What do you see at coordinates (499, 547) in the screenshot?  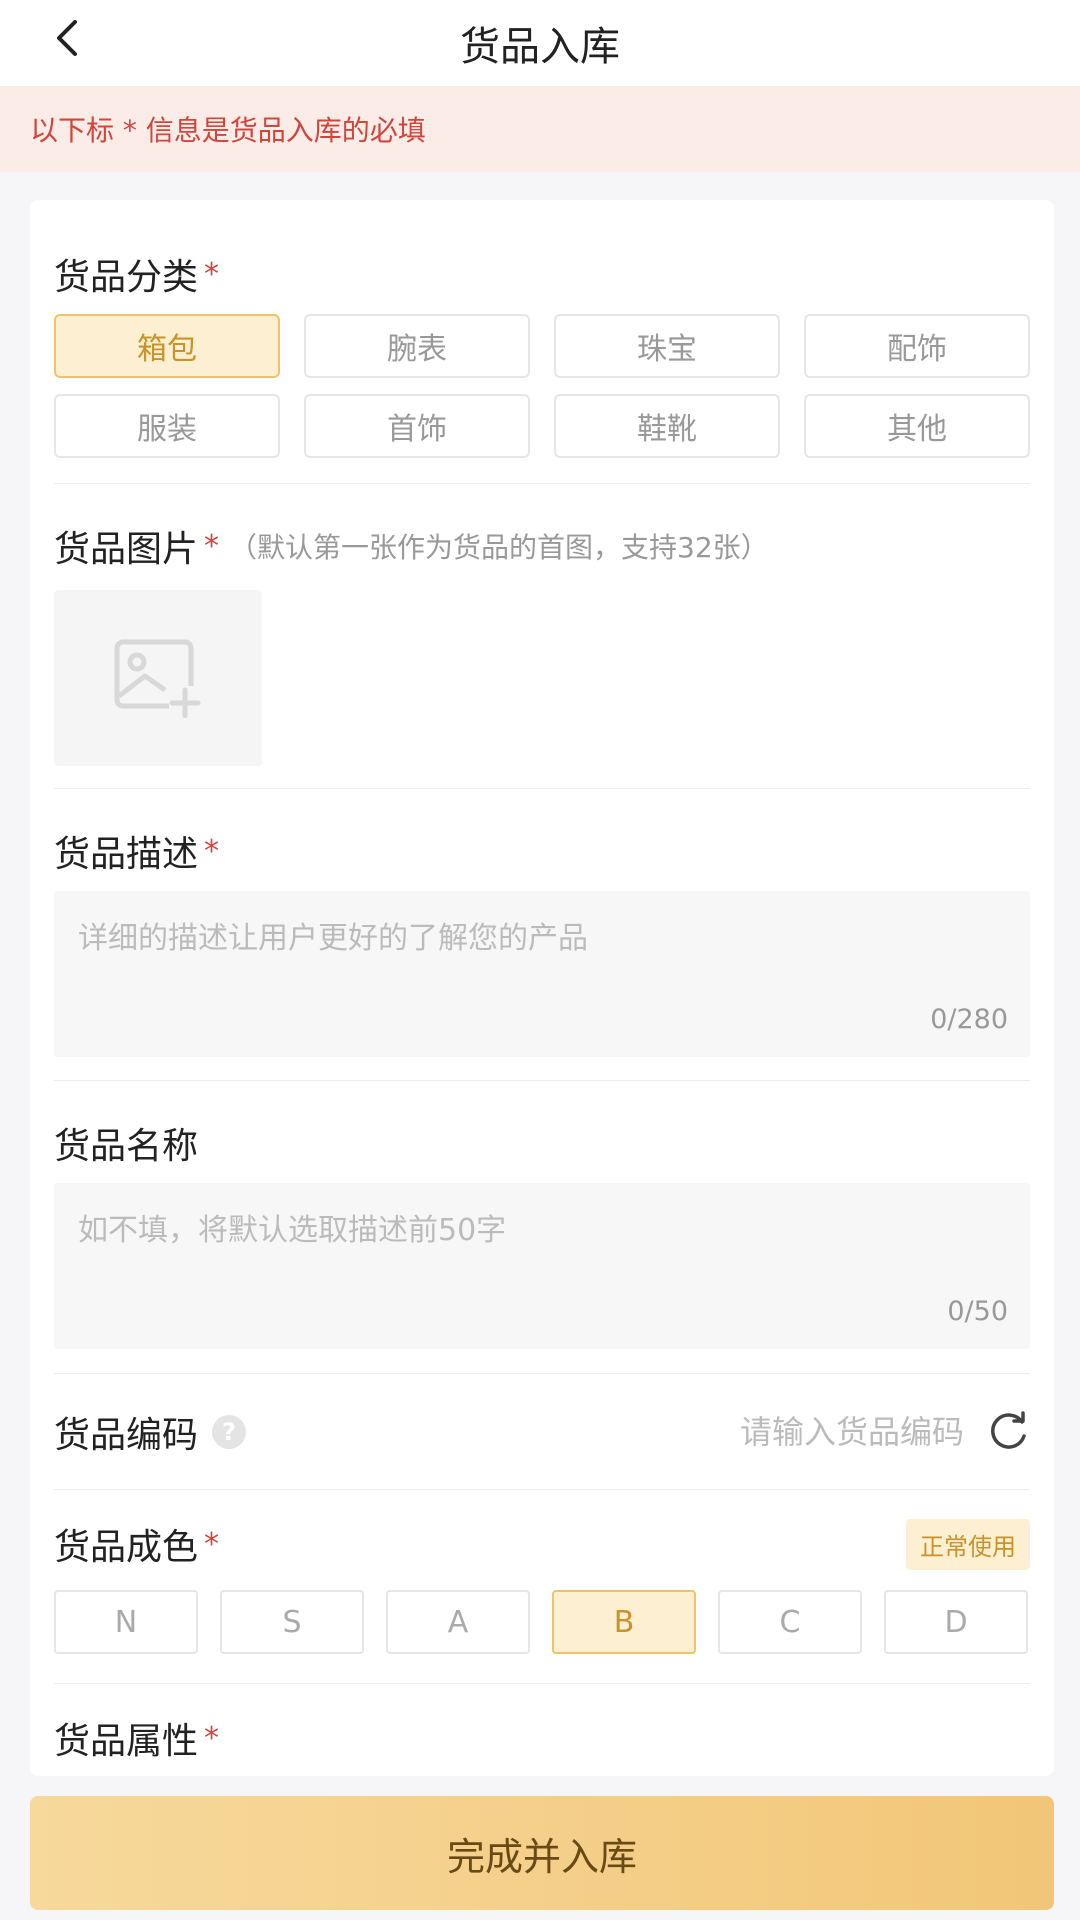 I see `images-hint: （默认第一张作为货品的首图，支持32张）` at bounding box center [499, 547].